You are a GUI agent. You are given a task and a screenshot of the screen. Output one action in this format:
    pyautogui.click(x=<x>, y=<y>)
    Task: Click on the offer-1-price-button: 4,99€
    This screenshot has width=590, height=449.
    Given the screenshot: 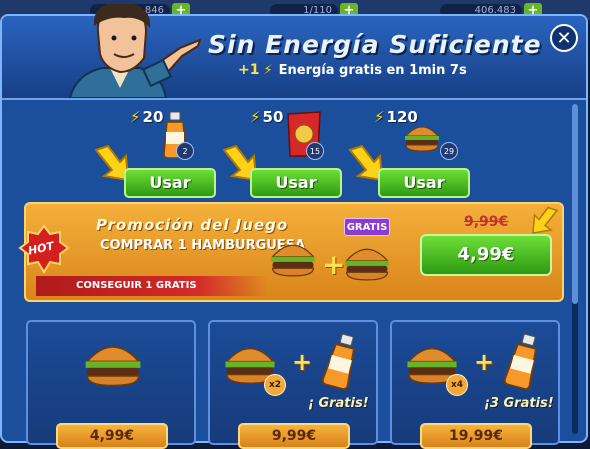 What is the action you would take?
    pyautogui.click(x=112, y=436)
    